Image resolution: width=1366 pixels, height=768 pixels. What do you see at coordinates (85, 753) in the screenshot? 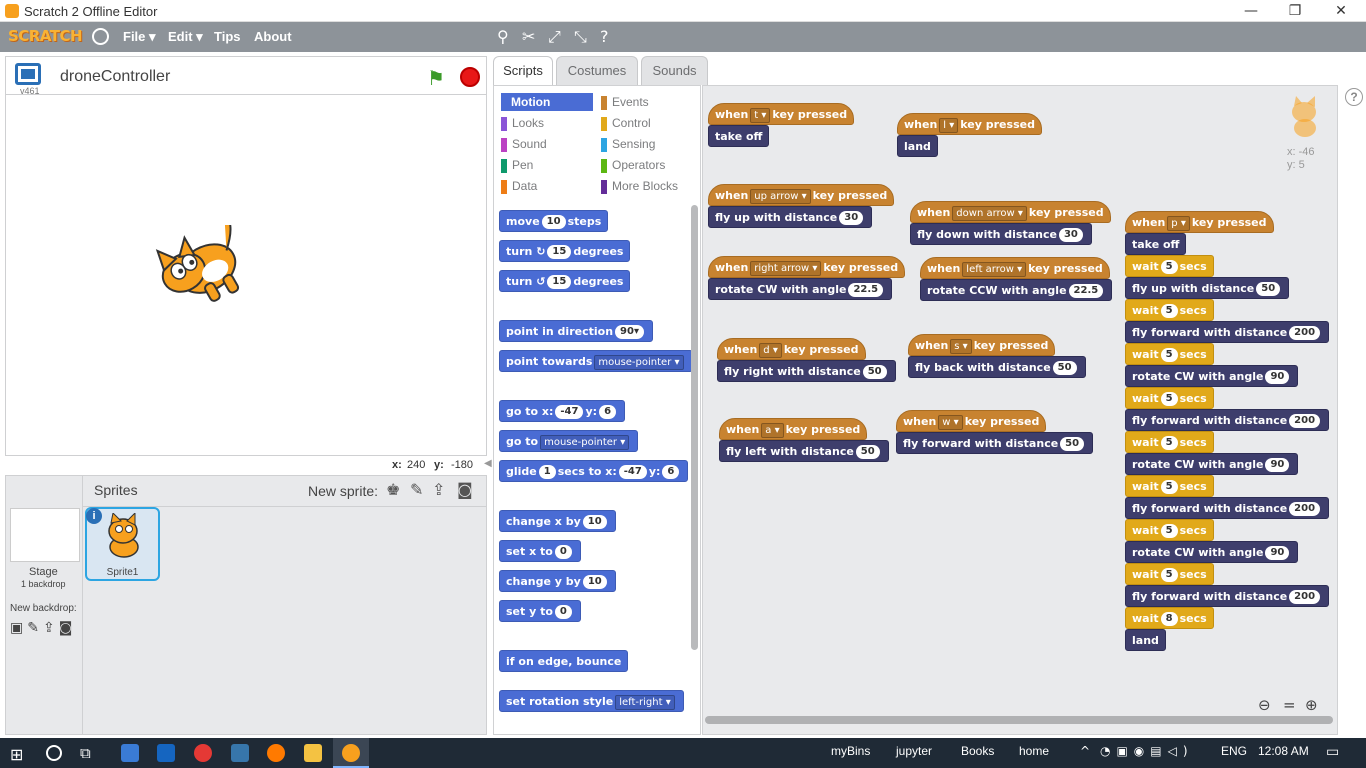
I see `task-view-icon: ⧉` at bounding box center [85, 753].